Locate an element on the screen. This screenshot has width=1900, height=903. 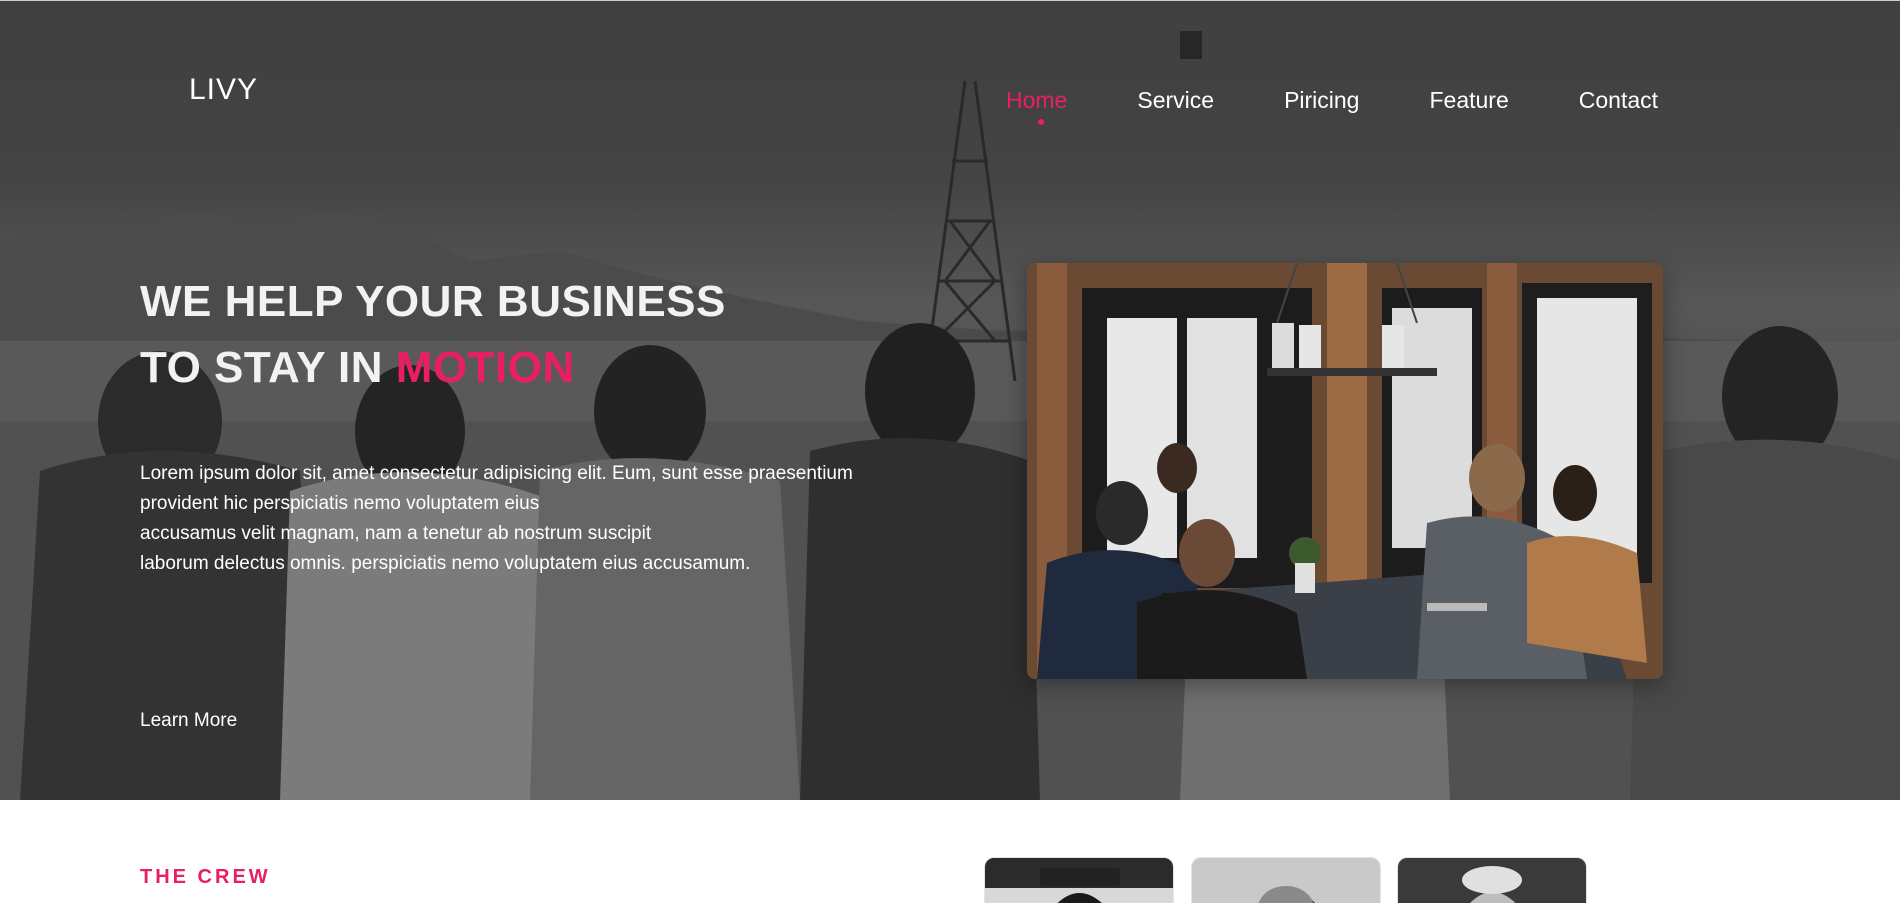
nav-service-label: Service is located at coordinates (1176, 100).